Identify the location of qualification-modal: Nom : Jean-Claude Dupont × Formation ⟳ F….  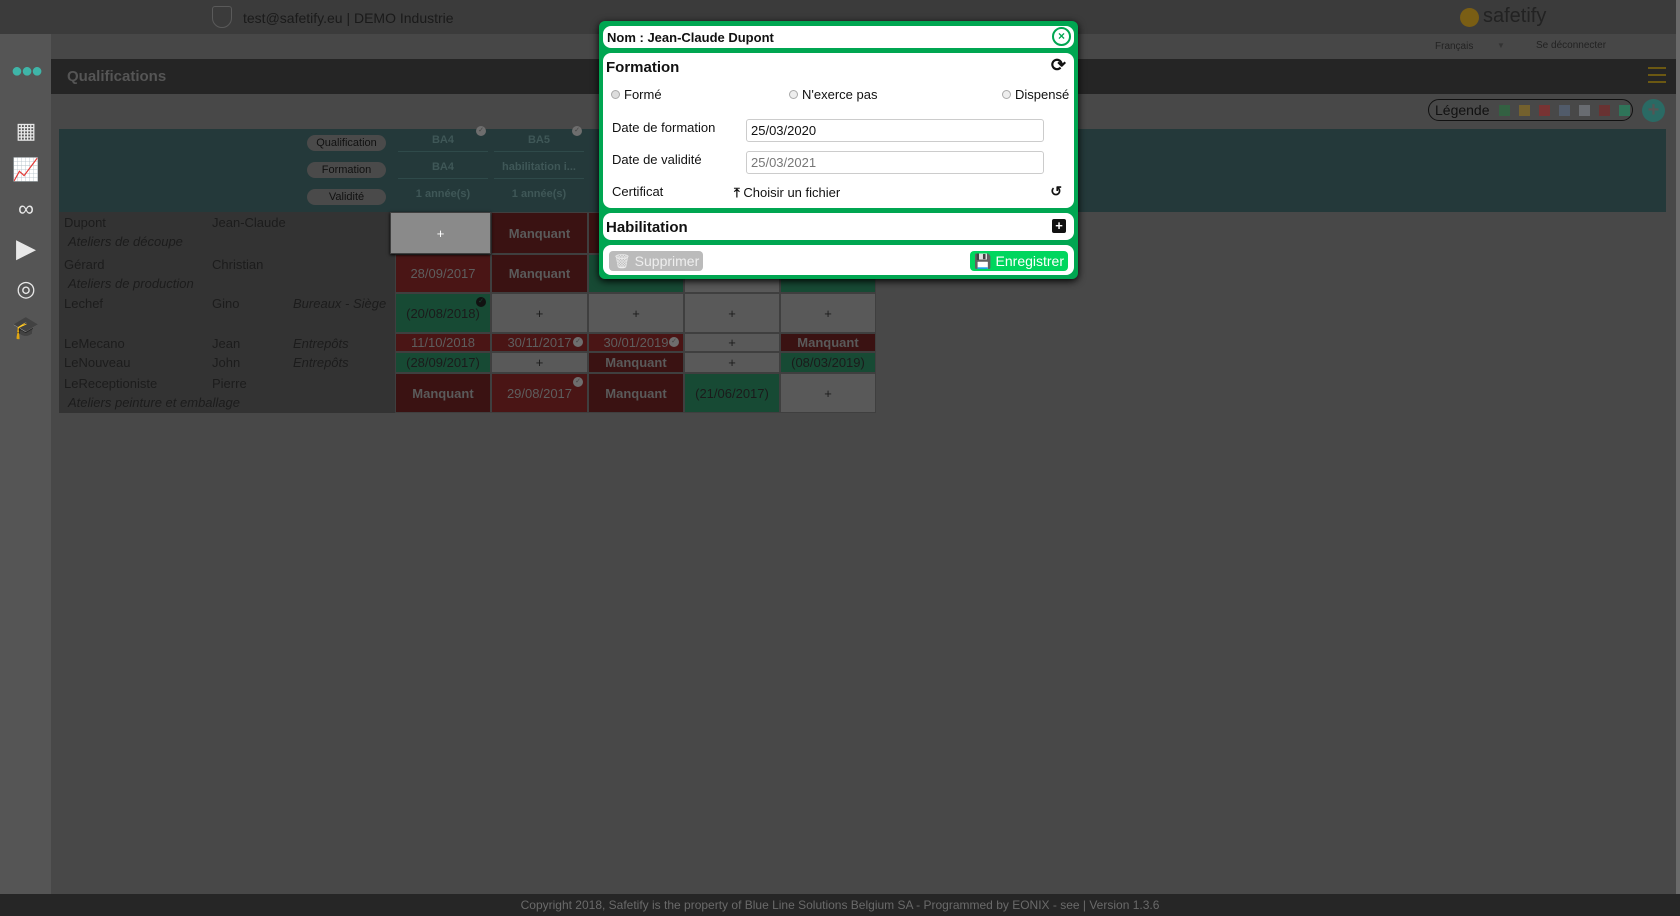
(838, 150).